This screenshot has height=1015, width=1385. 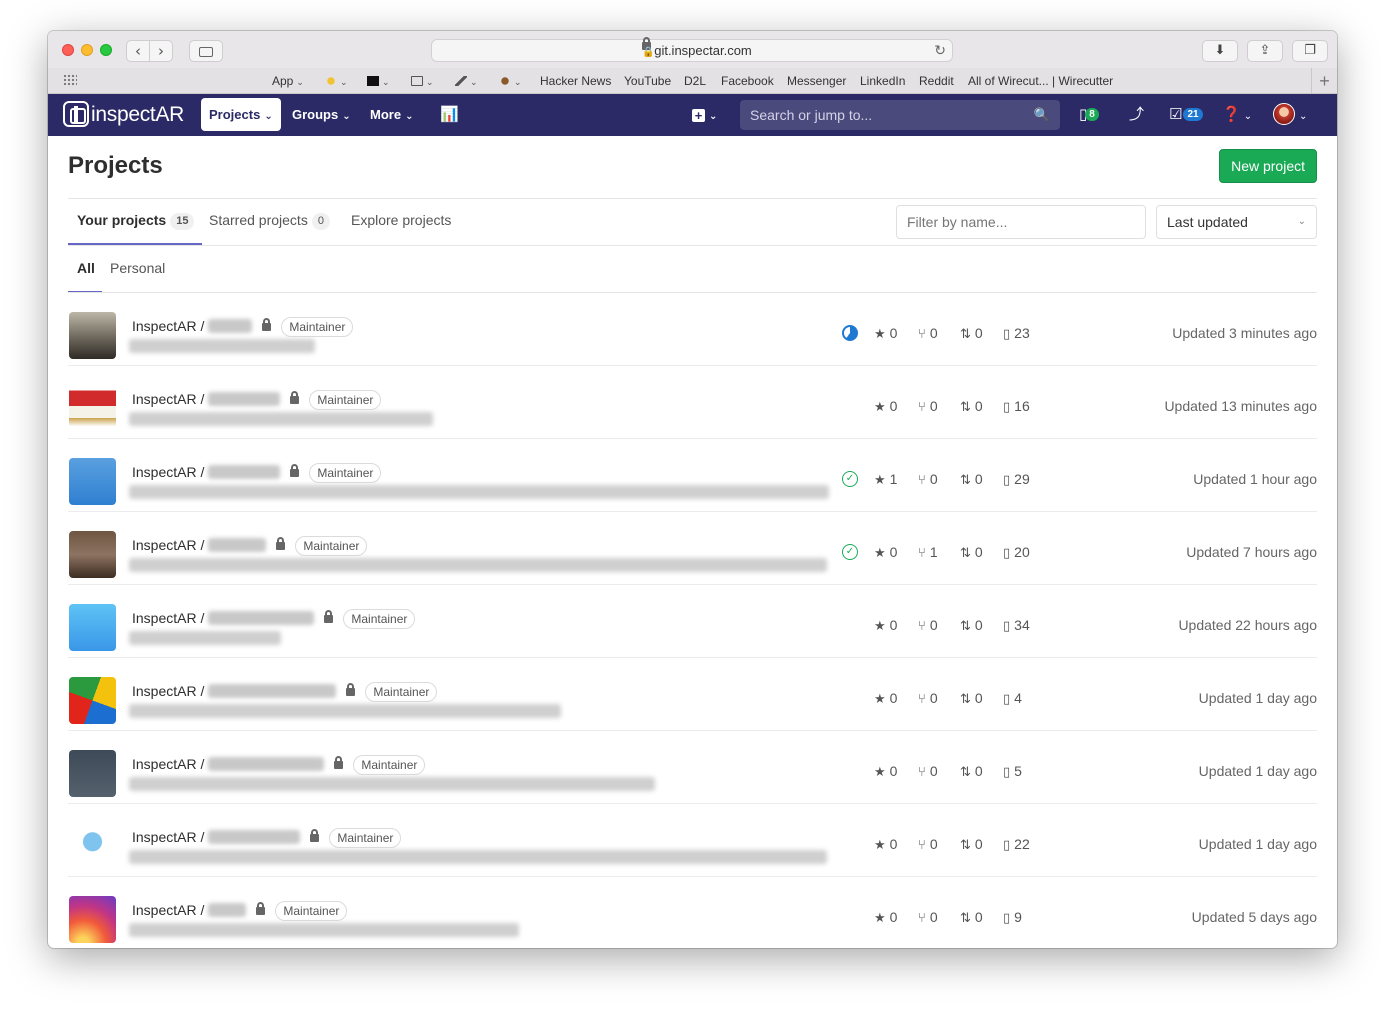 I want to click on favorite-dog: ⌄, so click(x=510, y=81).